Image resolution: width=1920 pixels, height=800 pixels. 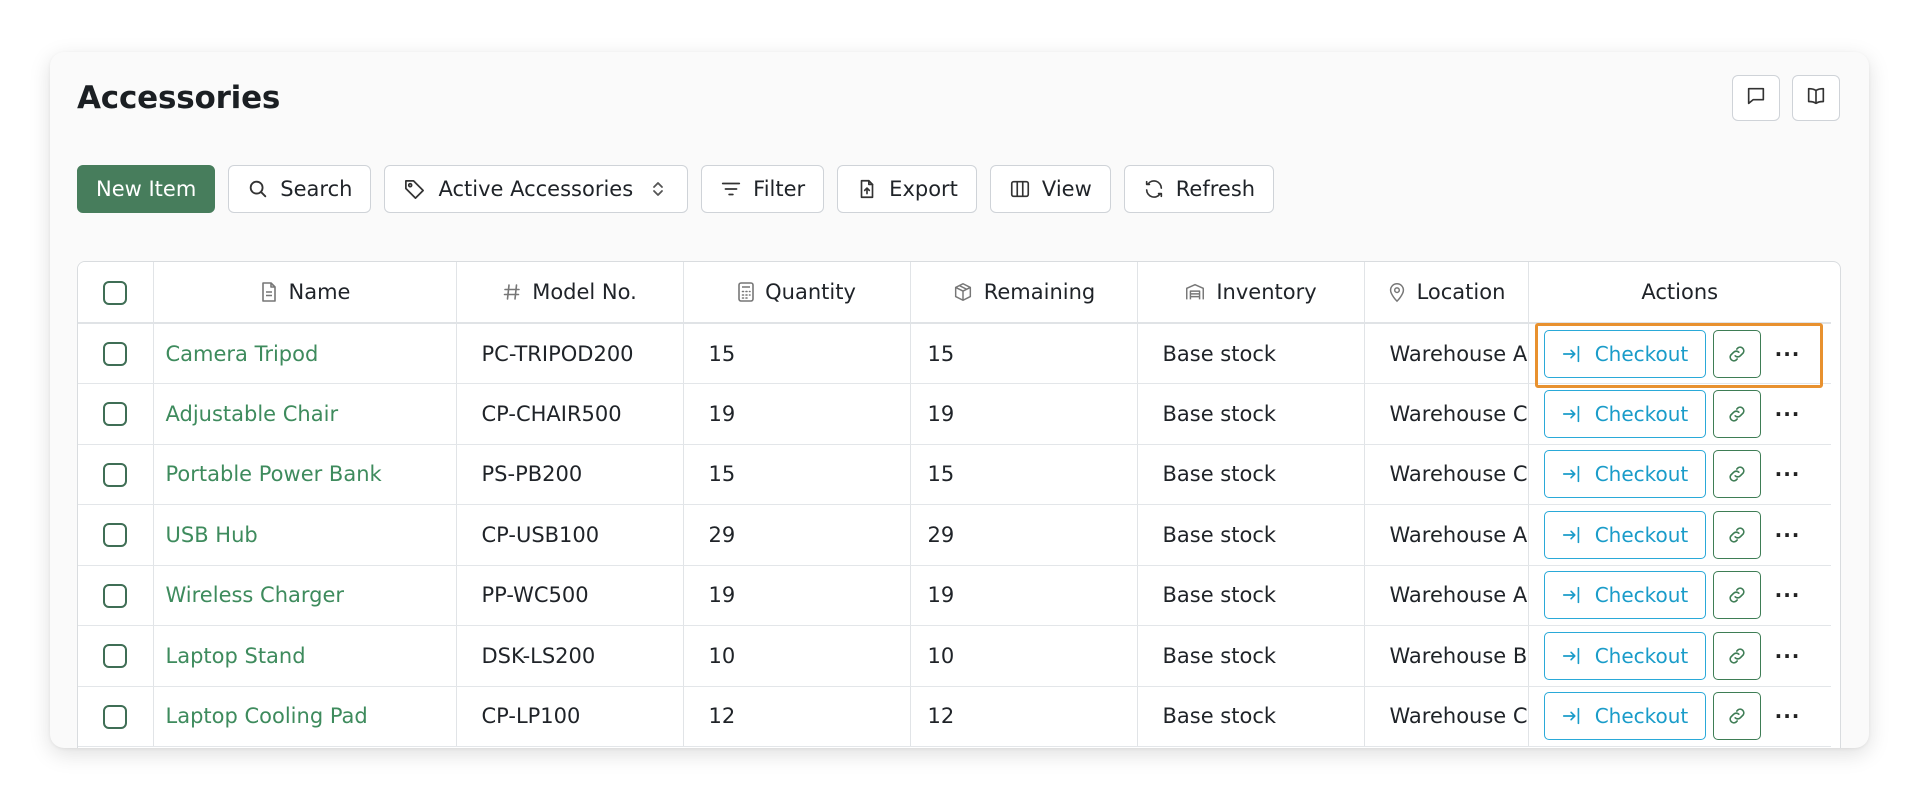 What do you see at coordinates (1024, 353) in the screenshot?
I see `remaining-cell: 15` at bounding box center [1024, 353].